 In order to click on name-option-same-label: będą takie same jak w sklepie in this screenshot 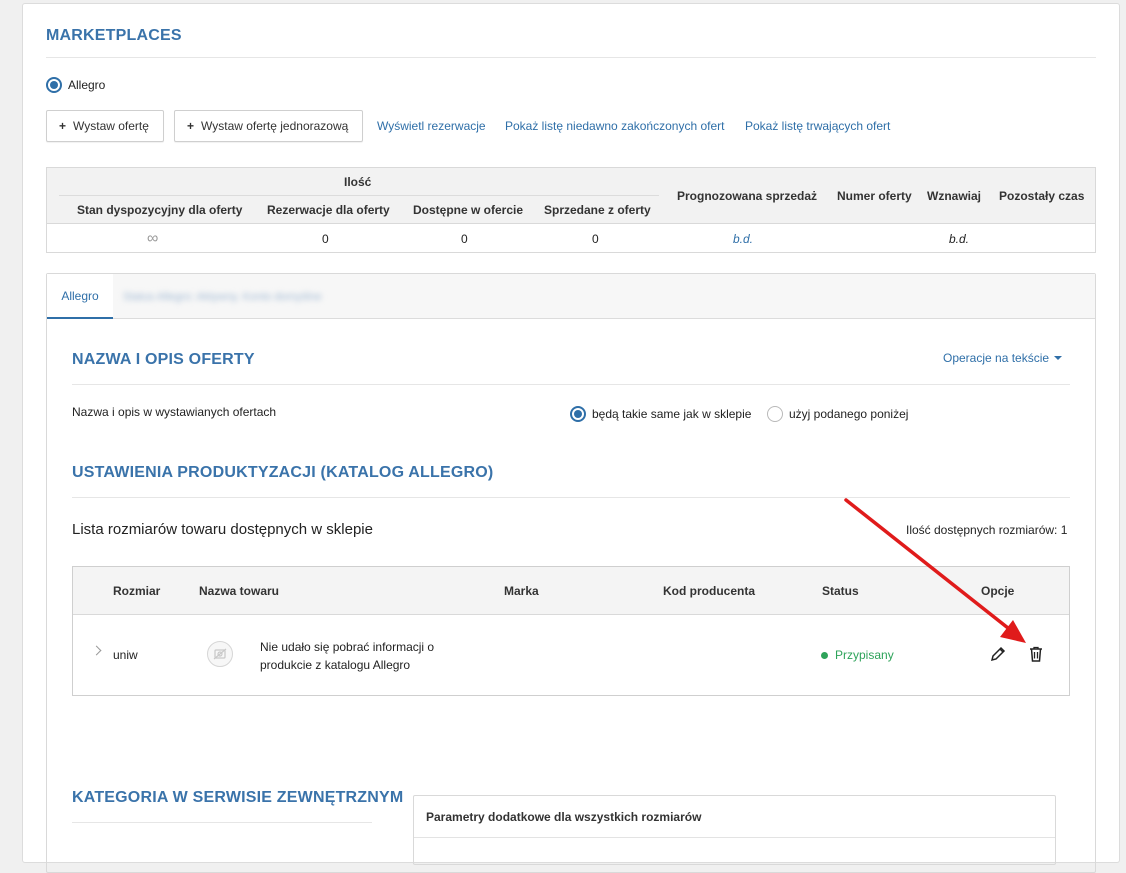, I will do `click(672, 414)`.